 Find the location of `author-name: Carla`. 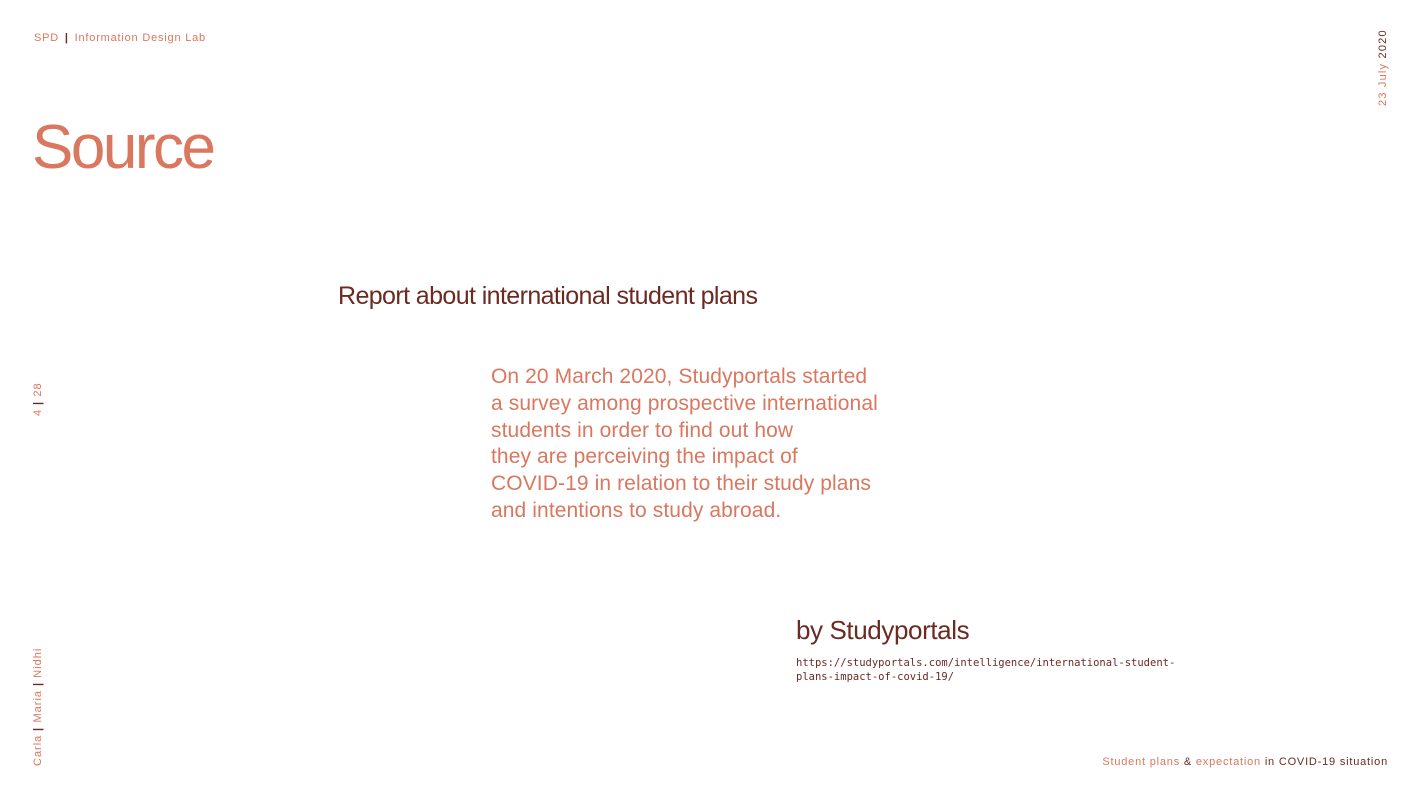

author-name: Carla is located at coordinates (38, 750).